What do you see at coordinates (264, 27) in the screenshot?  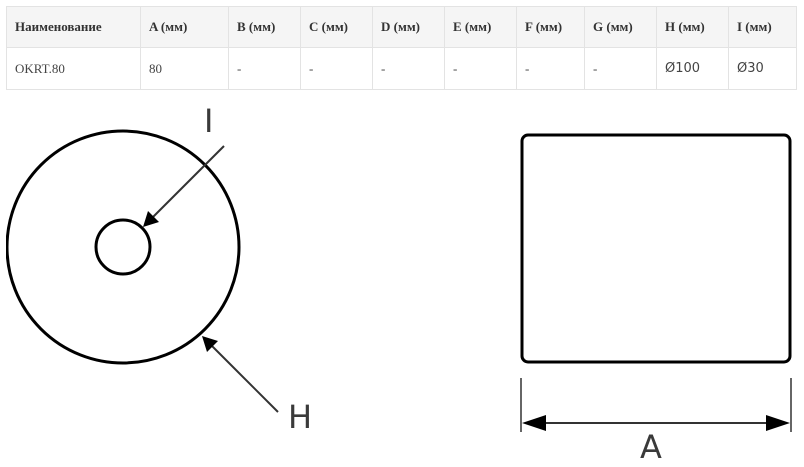 I see `header-b: B (мм)` at bounding box center [264, 27].